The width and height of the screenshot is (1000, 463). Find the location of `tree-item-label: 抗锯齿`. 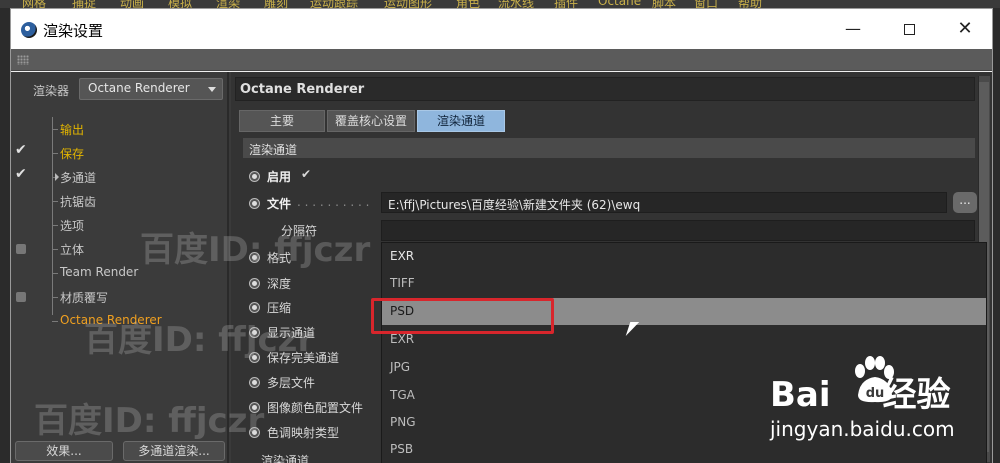

tree-item-label: 抗锯齿 is located at coordinates (78, 202).